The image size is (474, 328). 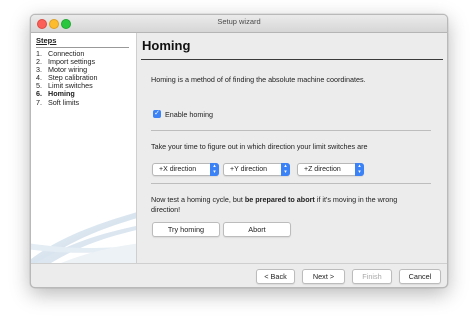 What do you see at coordinates (330, 169) in the screenshot?
I see `z-direction-select: +Z direction ▴ ▾` at bounding box center [330, 169].